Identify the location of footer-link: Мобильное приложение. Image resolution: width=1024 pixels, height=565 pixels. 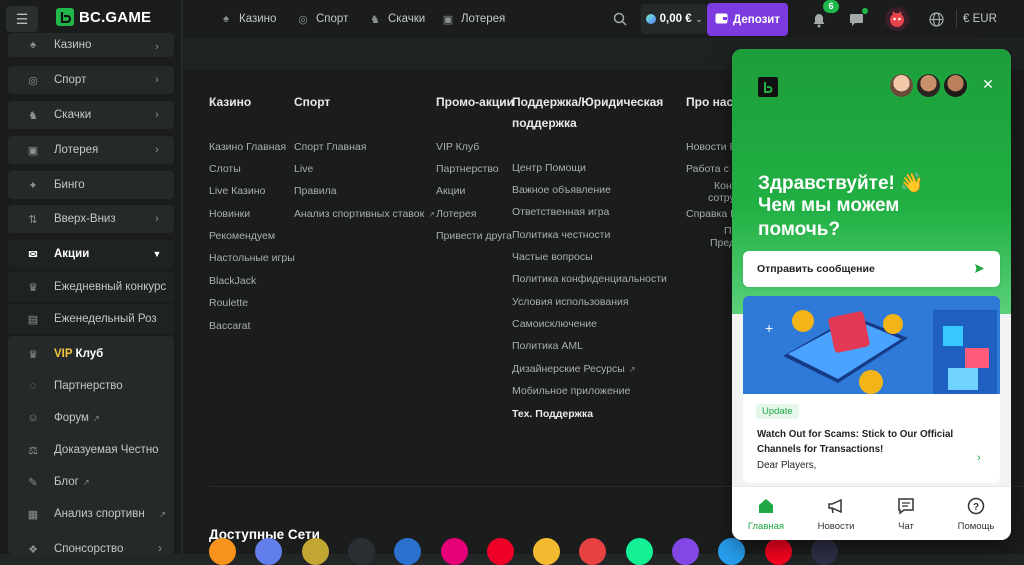
(571, 391).